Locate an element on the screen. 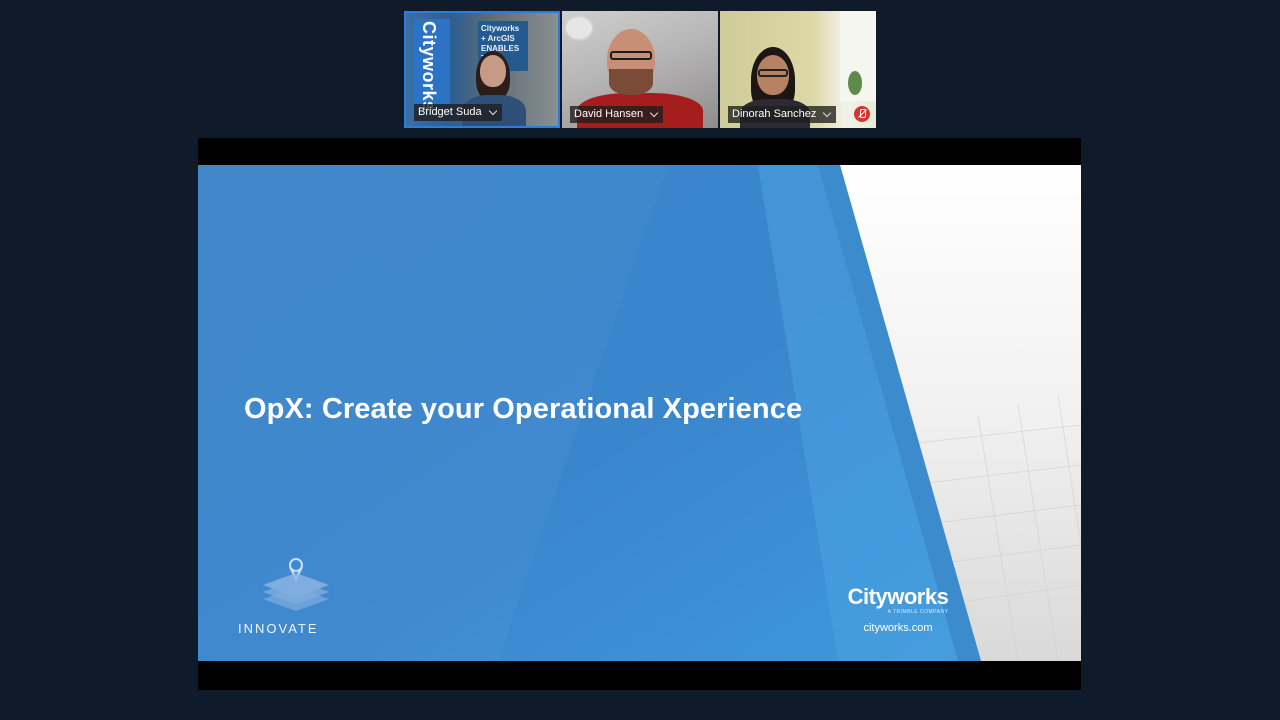 The image size is (1280, 720). participant-name: David Hansen is located at coordinates (609, 114).